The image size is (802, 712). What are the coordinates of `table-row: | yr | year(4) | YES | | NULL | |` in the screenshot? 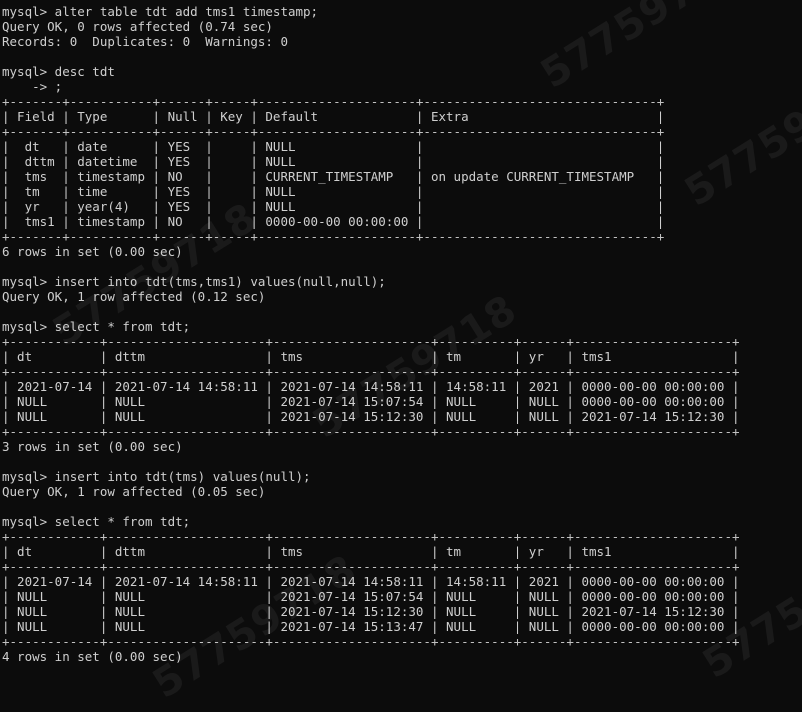 It's located at (333, 206).